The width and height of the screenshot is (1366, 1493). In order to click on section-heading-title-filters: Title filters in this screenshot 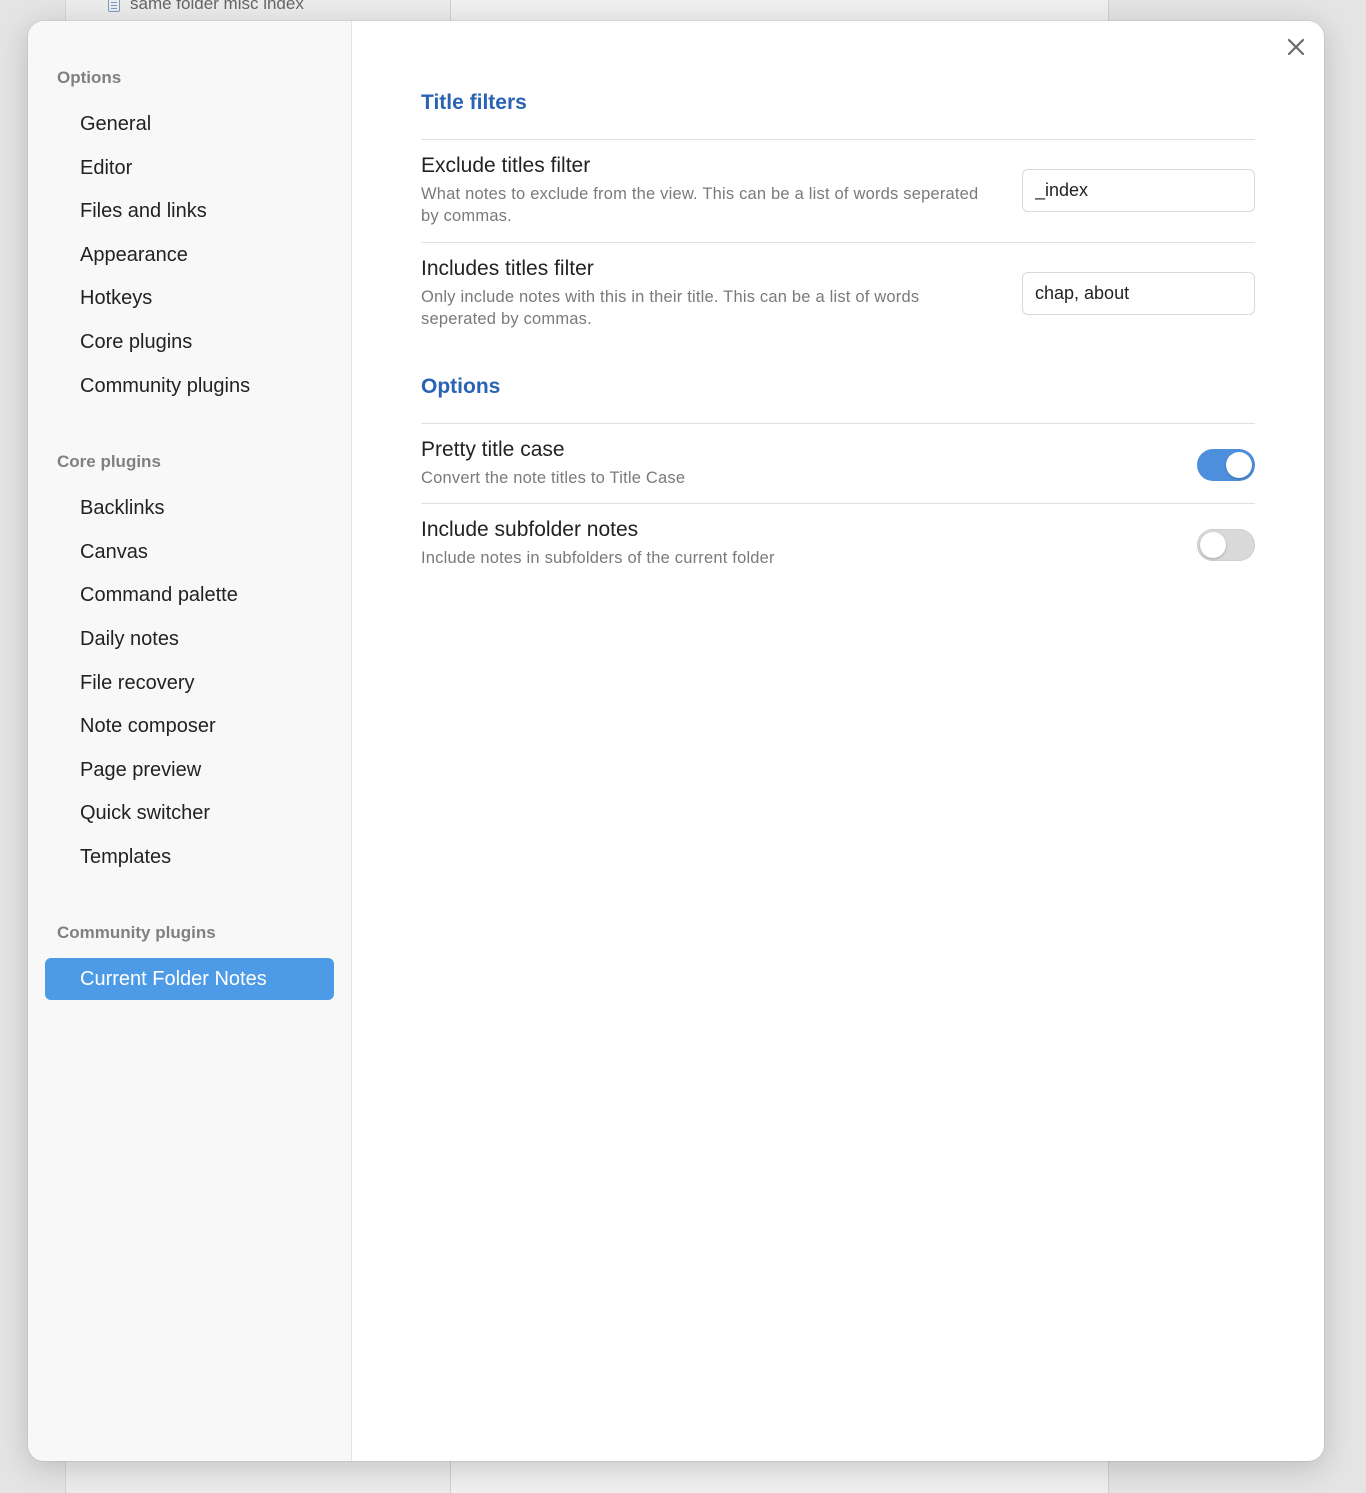, I will do `click(474, 102)`.